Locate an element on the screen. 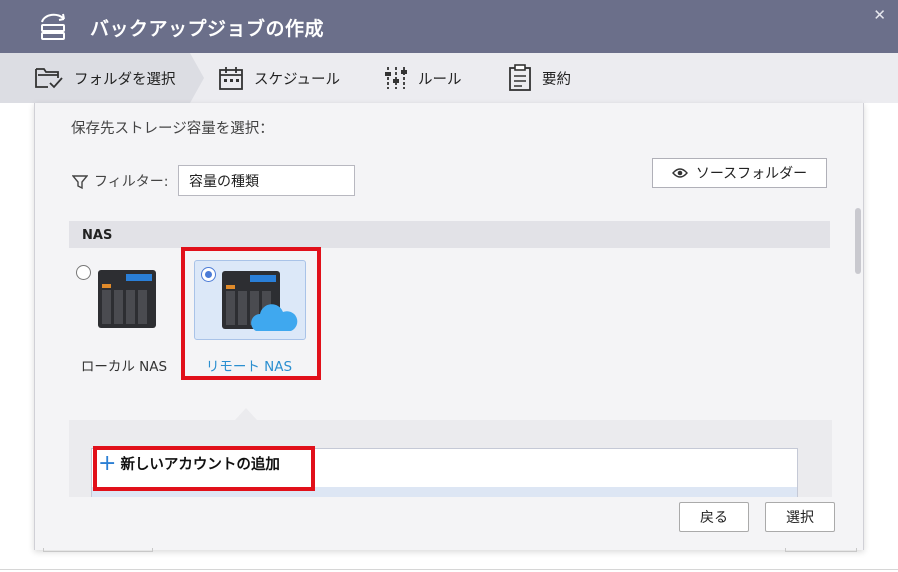 This screenshot has height=572, width=898. nas-option-remote is located at coordinates (250, 300).